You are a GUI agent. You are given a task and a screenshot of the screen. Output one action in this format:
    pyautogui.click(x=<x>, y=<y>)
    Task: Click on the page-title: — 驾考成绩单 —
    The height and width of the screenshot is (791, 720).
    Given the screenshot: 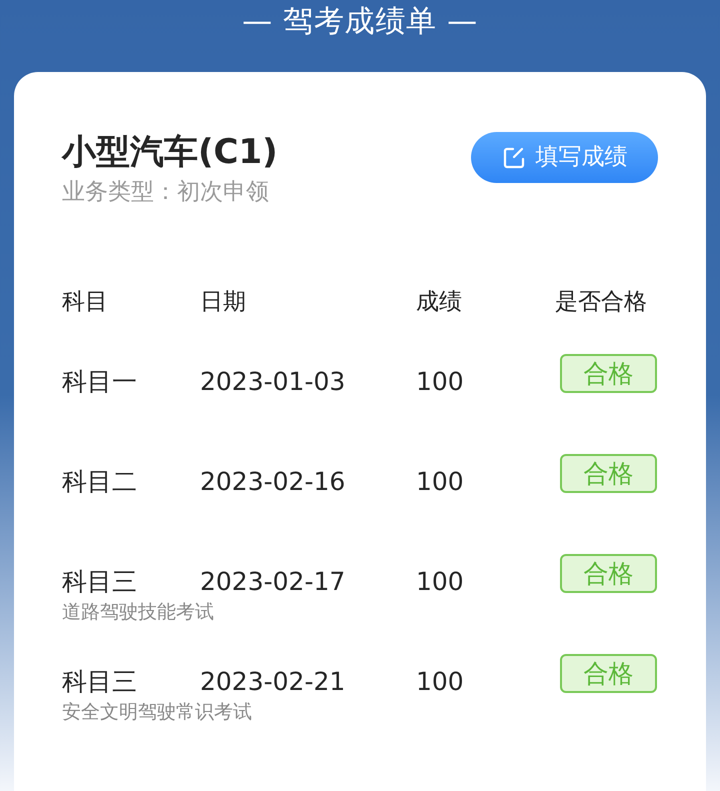 What is the action you would take?
    pyautogui.click(x=360, y=22)
    